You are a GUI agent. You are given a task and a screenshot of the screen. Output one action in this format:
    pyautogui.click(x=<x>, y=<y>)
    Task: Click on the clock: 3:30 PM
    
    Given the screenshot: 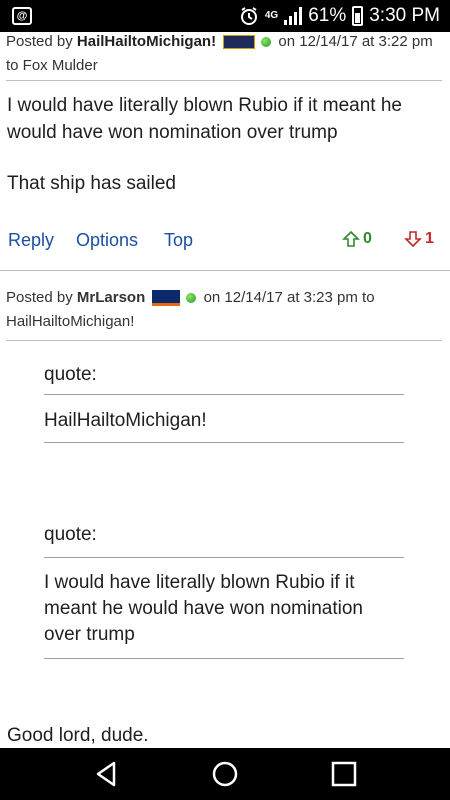 What is the action you would take?
    pyautogui.click(x=404, y=15)
    